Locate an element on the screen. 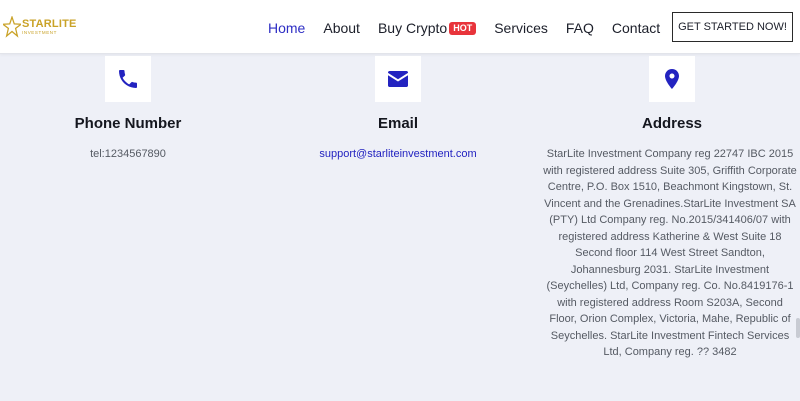 This screenshot has height=401, width=800. star-logo-icon is located at coordinates (12, 27).